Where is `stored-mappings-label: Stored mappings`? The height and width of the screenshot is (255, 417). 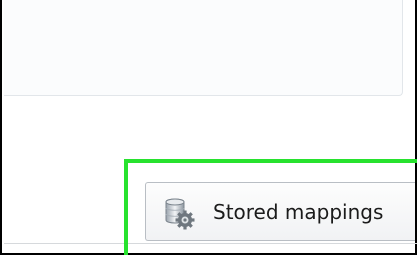
stored-mappings-label: Stored mappings is located at coordinates (298, 212).